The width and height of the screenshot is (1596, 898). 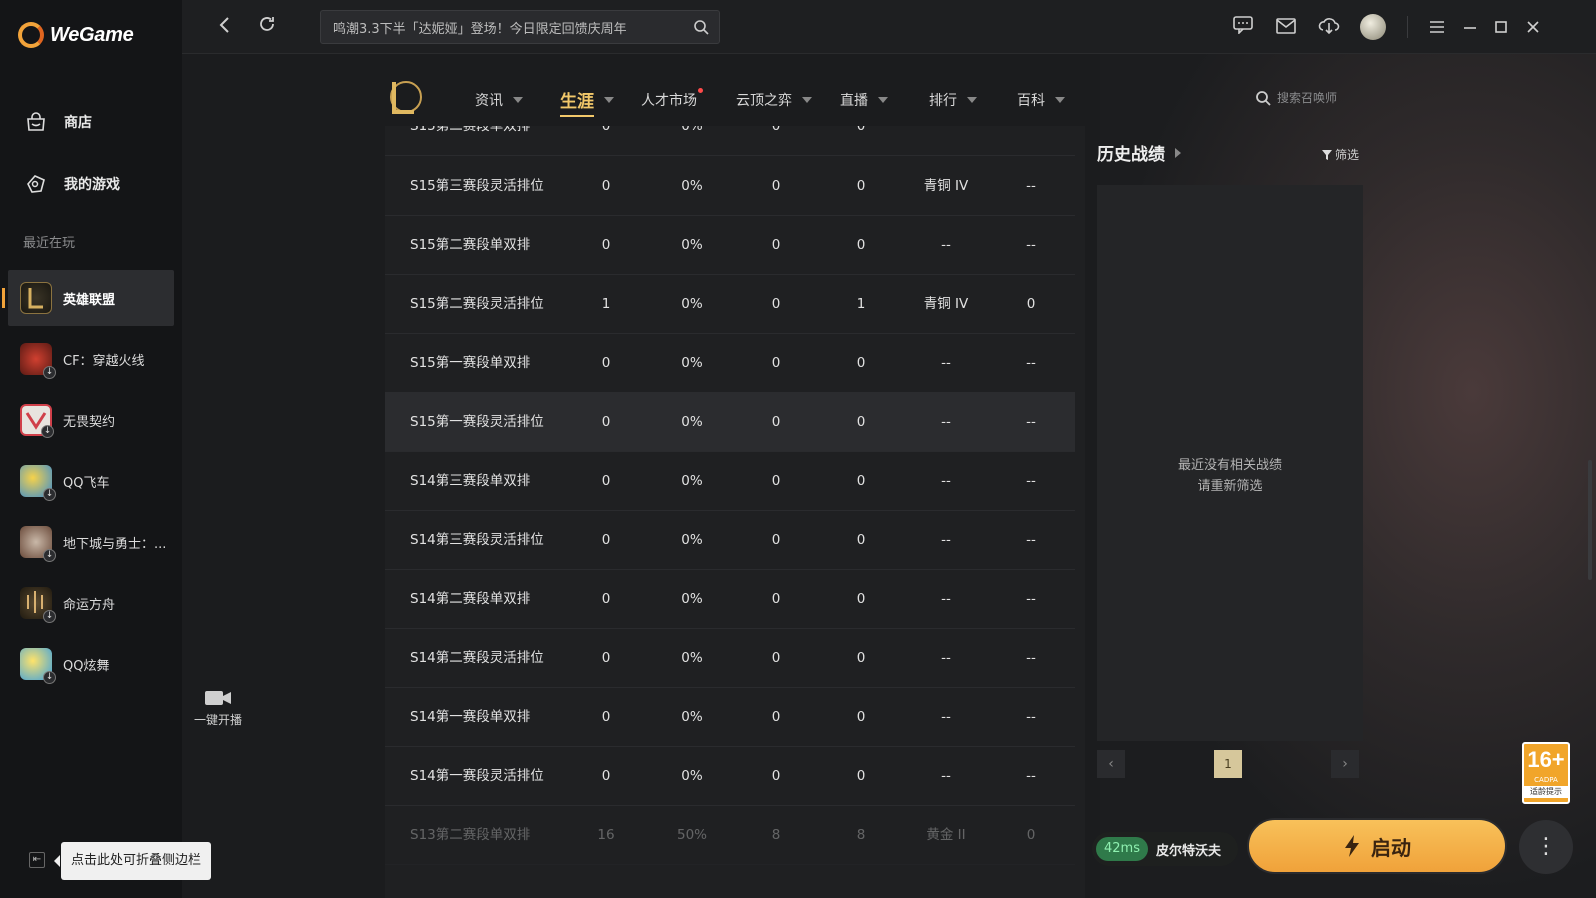 I want to click on nav-label: 百科, so click(x=1031, y=101).